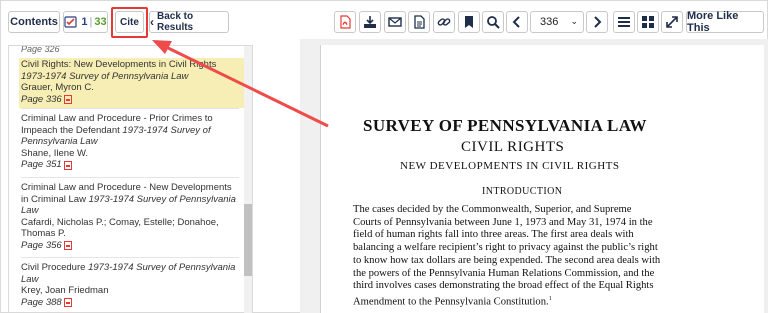 The image size is (768, 313). Describe the element at coordinates (240, 84) in the screenshot. I see `annotation-arrow` at that location.